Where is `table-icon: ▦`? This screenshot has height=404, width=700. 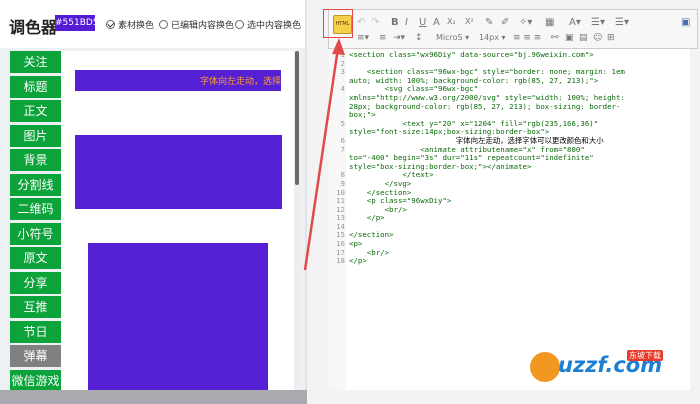
table-icon: ▦ is located at coordinates (549, 22).